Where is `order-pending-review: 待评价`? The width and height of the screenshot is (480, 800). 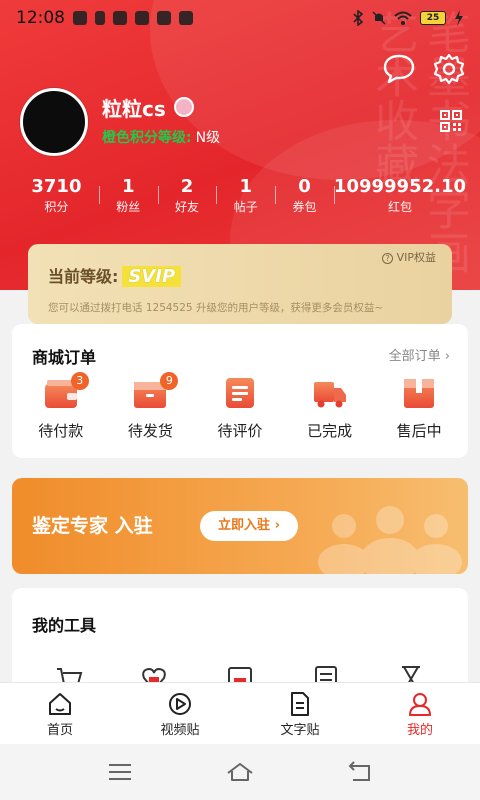
order-pending-review: 待评价 is located at coordinates (240, 408).